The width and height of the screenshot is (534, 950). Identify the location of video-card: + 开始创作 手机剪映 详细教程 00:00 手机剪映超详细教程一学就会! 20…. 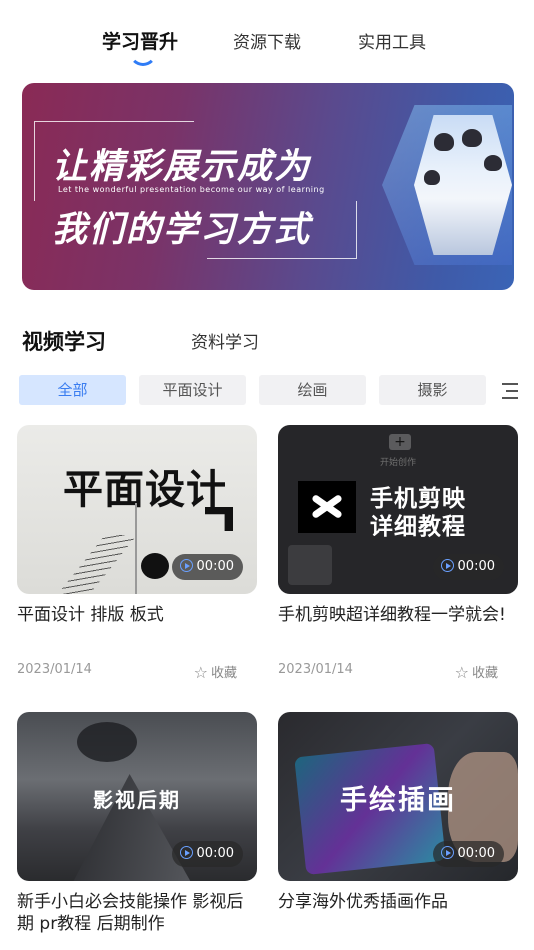
(398, 553).